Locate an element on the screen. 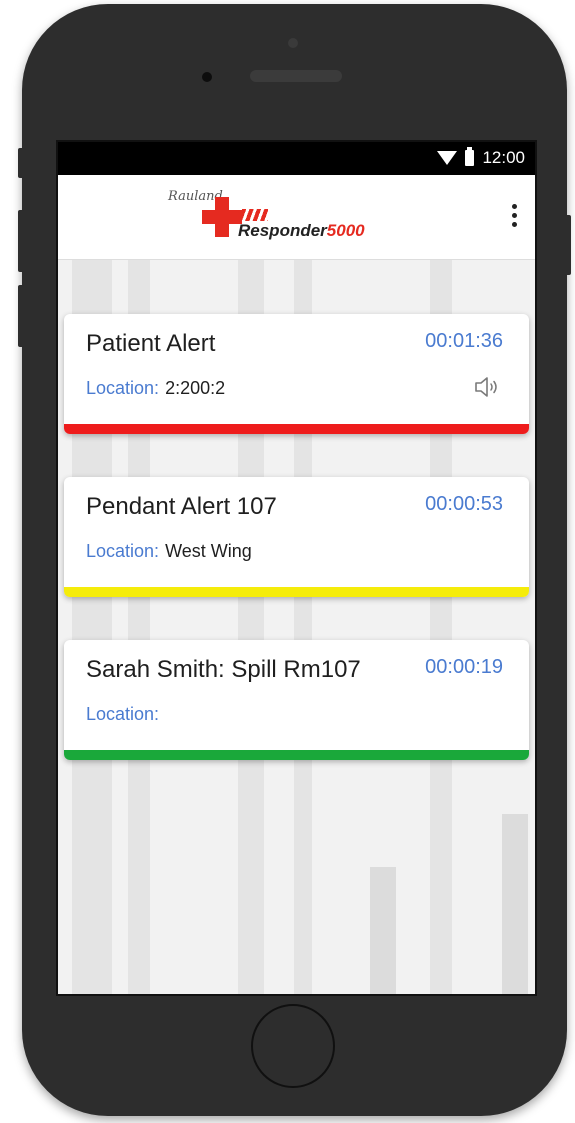 The width and height of the screenshot is (575, 1123). logo-stripes is located at coordinates (255, 215).